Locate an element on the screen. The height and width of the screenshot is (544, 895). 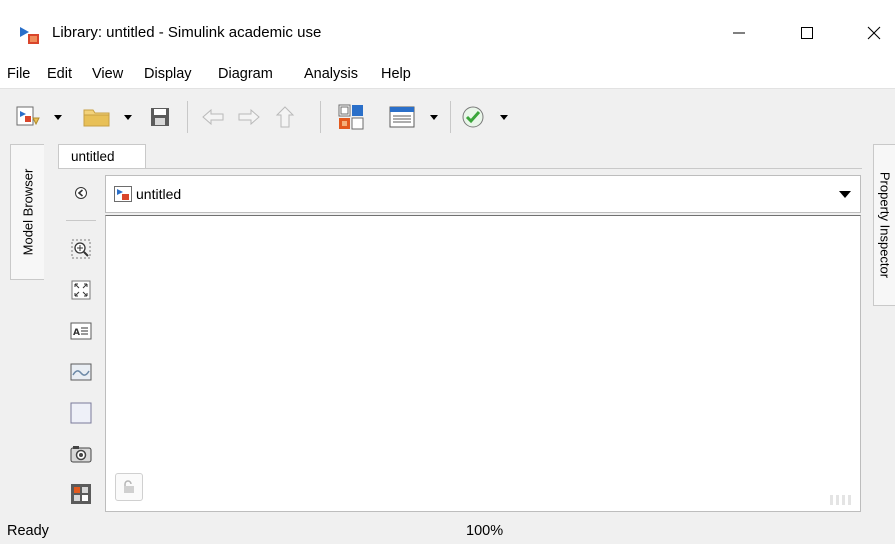
library-browser-button is located at coordinates (351, 117).